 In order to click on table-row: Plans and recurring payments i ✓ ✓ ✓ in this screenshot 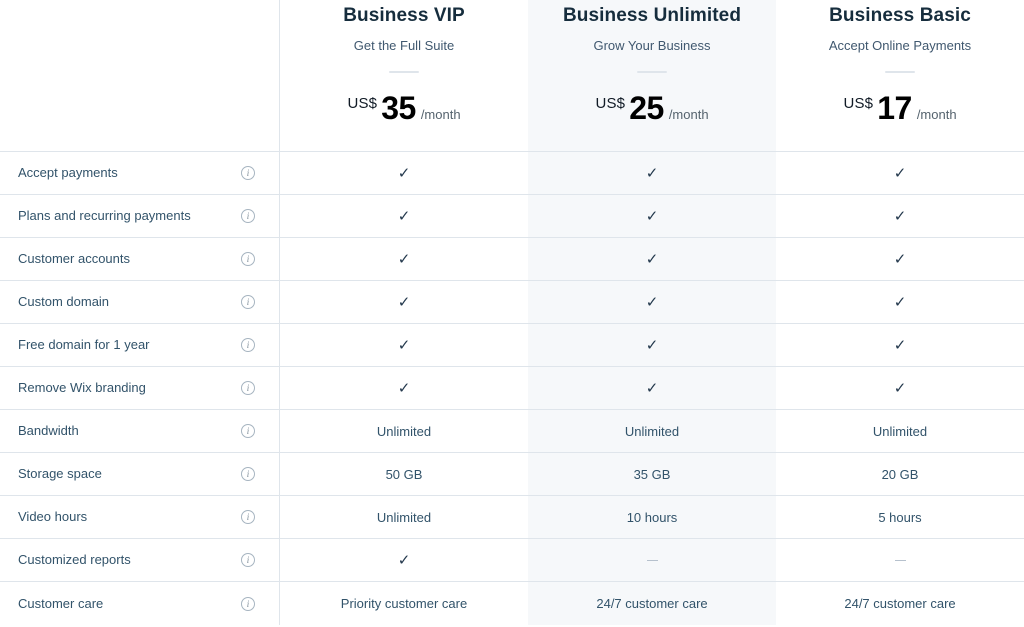, I will do `click(512, 216)`.